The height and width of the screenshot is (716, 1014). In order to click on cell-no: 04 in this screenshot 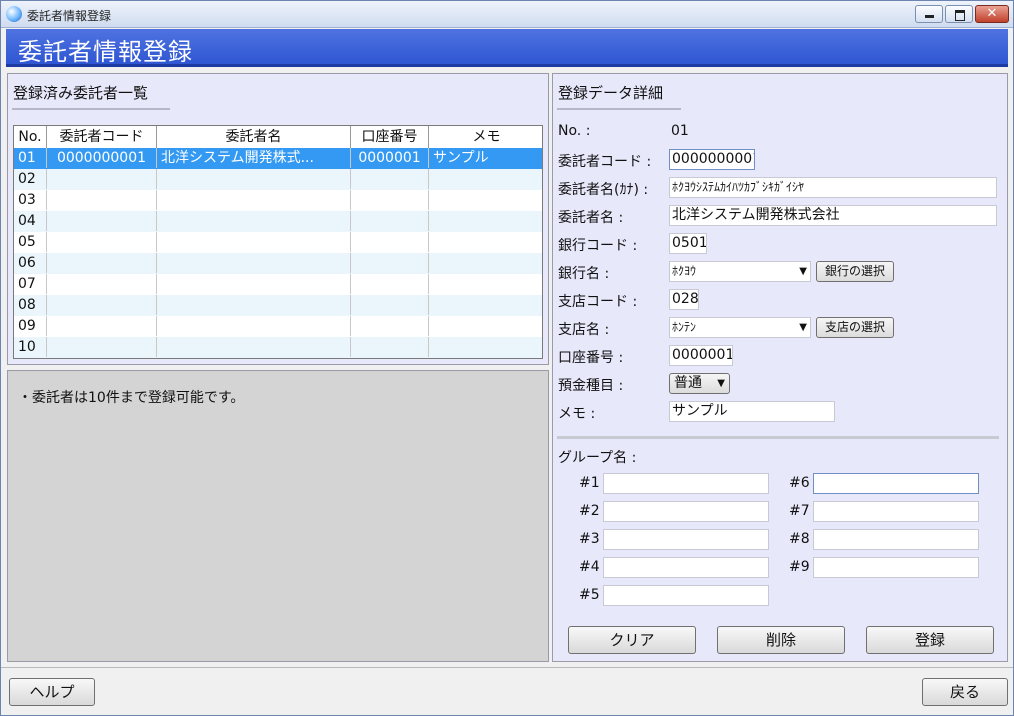, I will do `click(30, 221)`.